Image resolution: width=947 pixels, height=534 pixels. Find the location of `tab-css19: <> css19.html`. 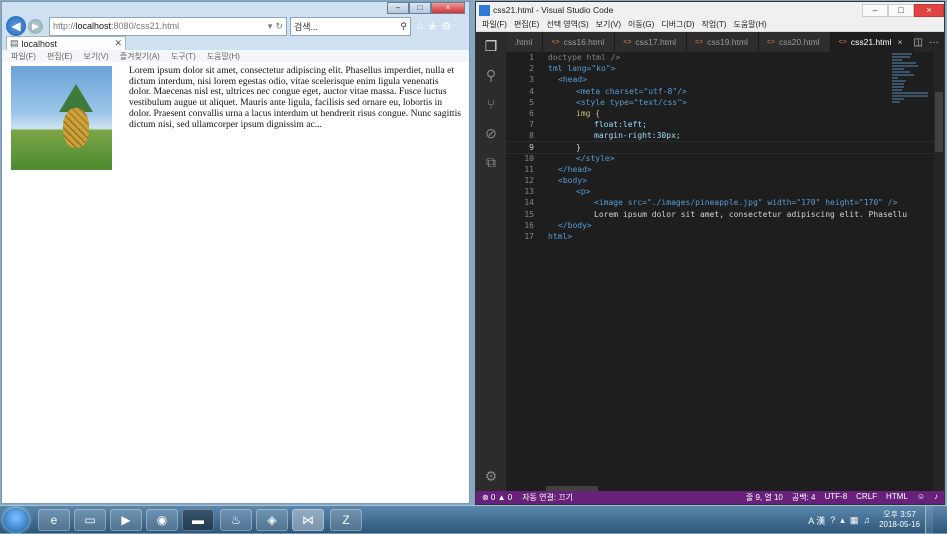

tab-css19: <> css19.html is located at coordinates (723, 42).